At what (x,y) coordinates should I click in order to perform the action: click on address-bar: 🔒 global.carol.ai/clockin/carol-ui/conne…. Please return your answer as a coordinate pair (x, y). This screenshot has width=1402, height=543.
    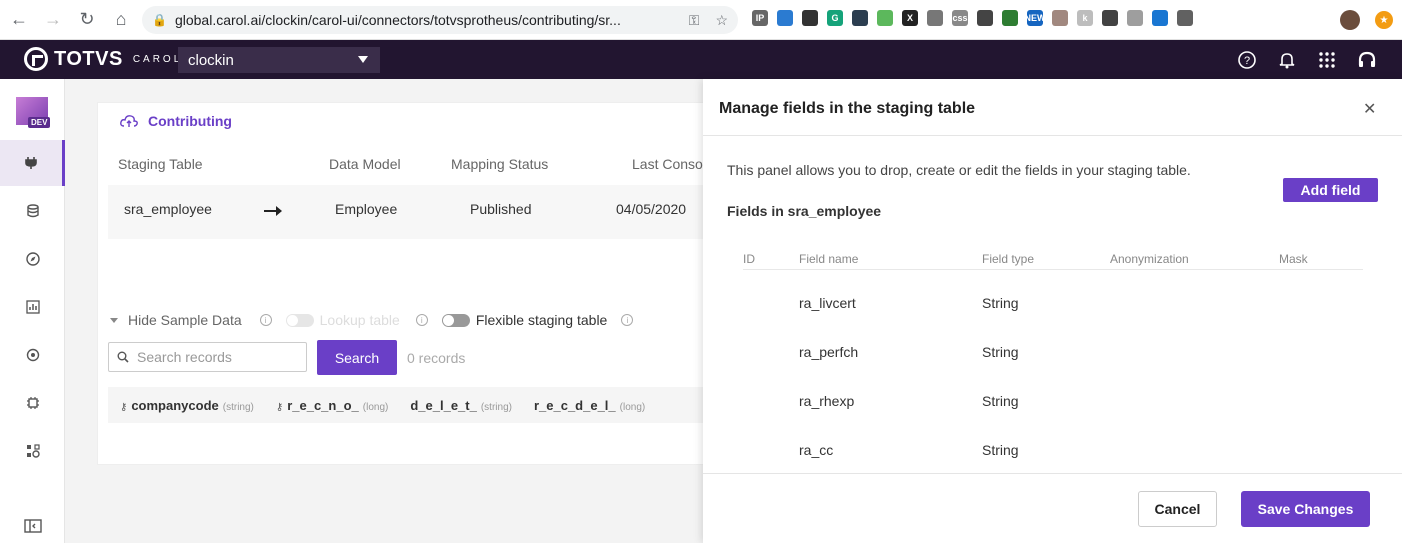
    Looking at the image, I should click on (440, 20).